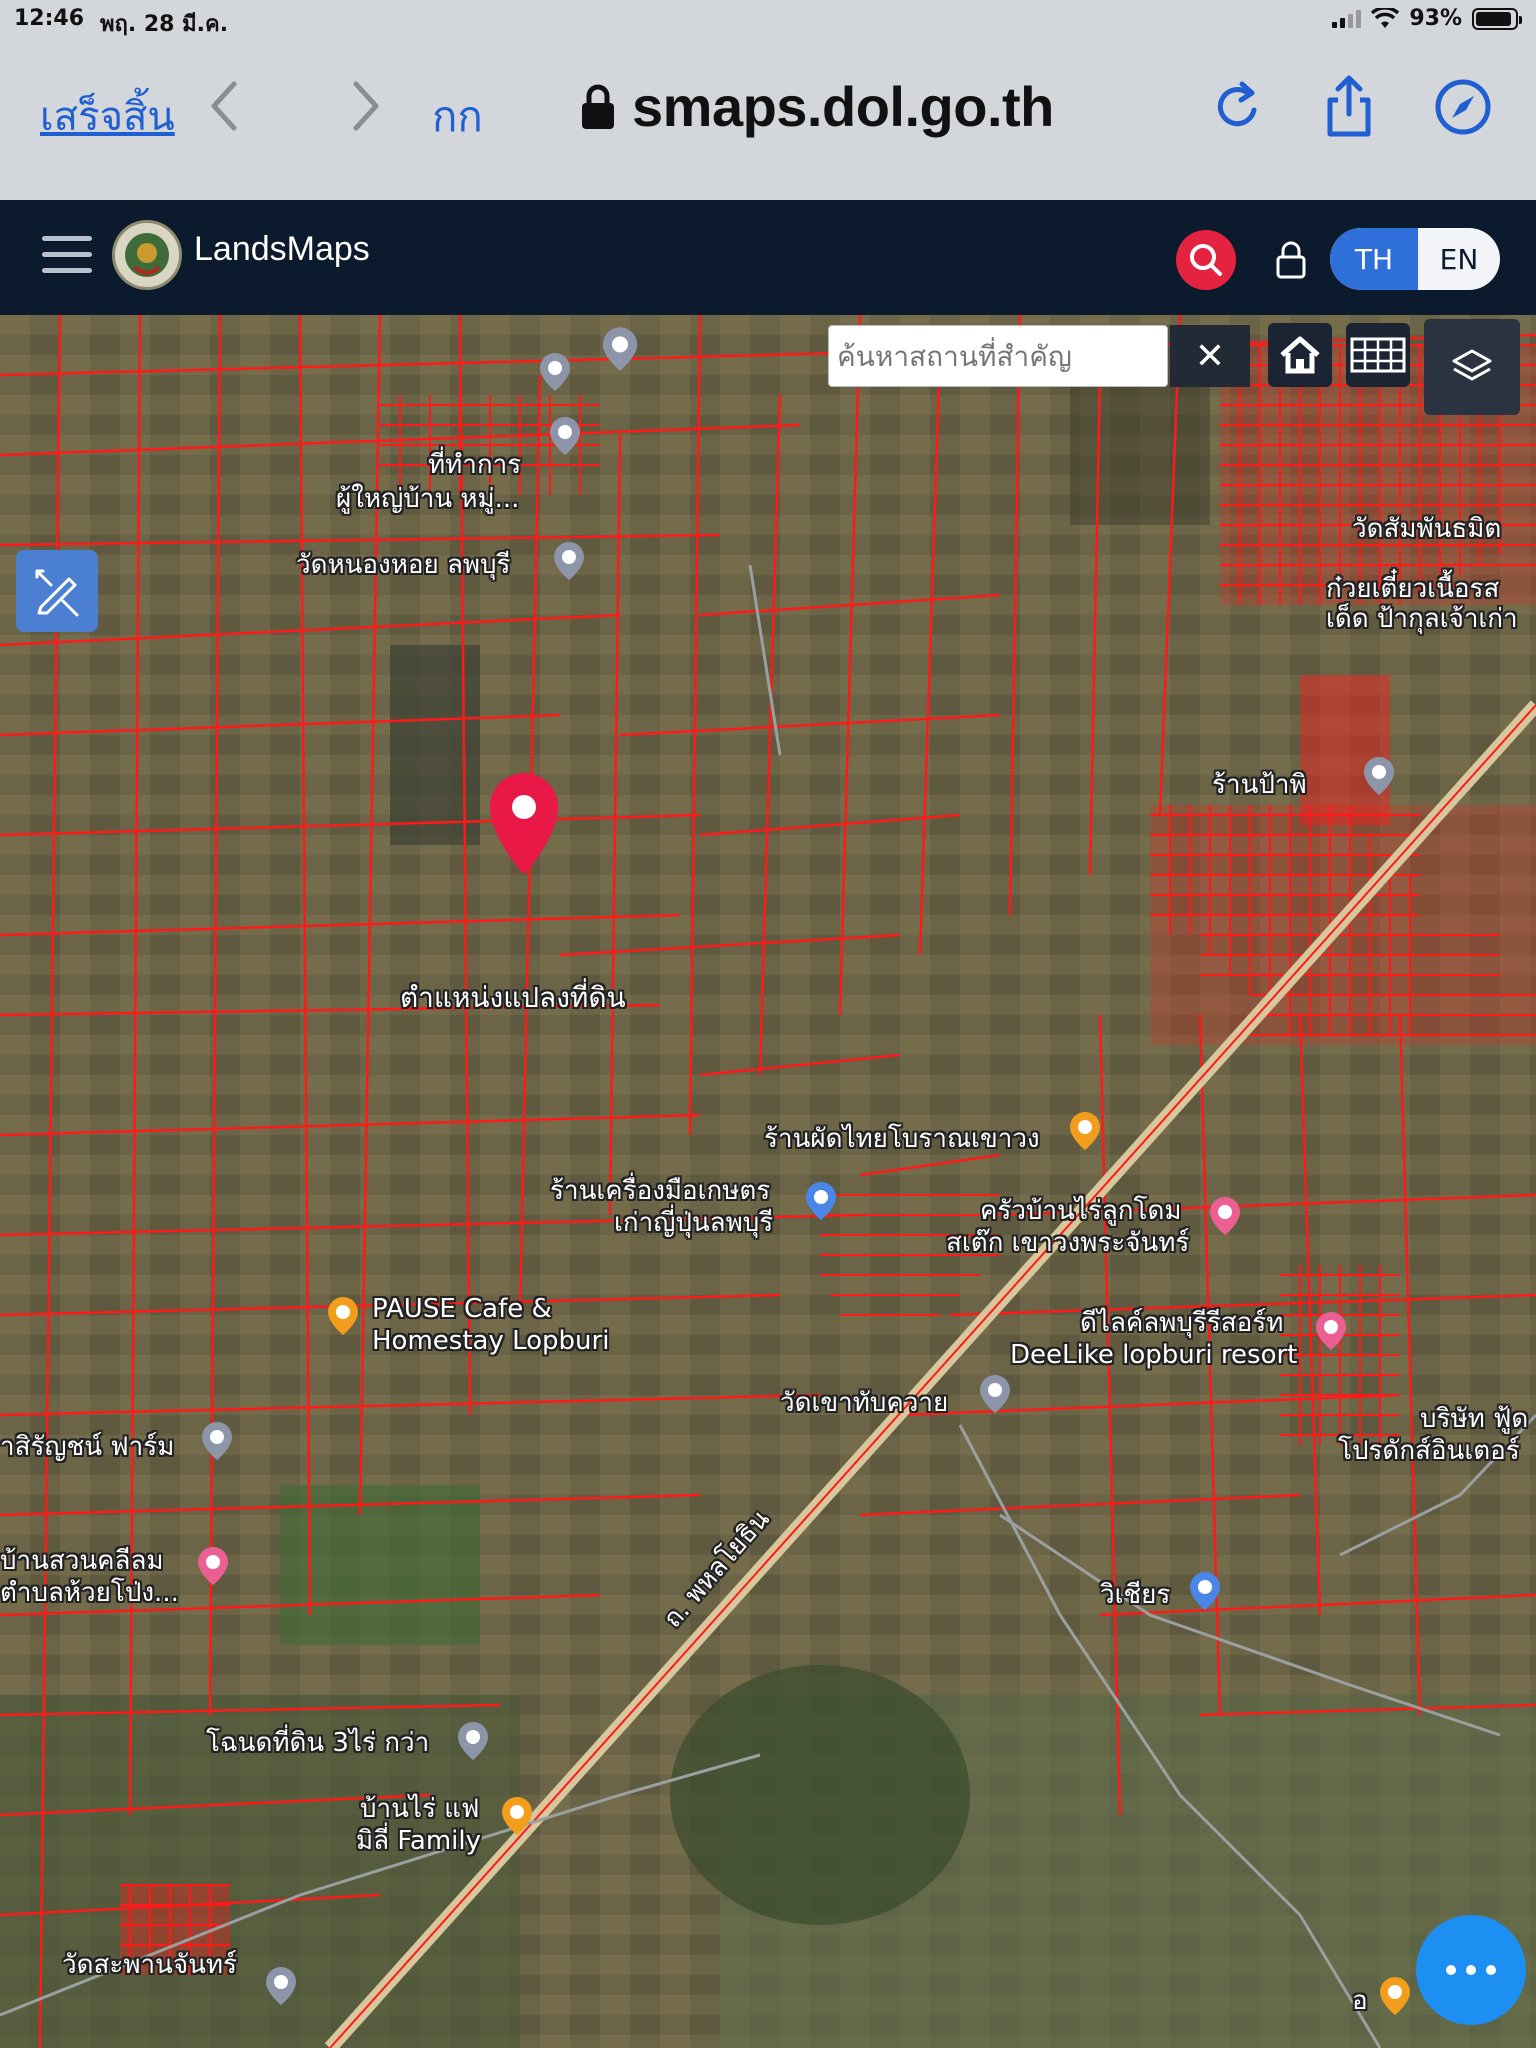 The image size is (1536, 2048). What do you see at coordinates (107, 116) in the screenshot?
I see `done-button: เสร็จสิ้น` at bounding box center [107, 116].